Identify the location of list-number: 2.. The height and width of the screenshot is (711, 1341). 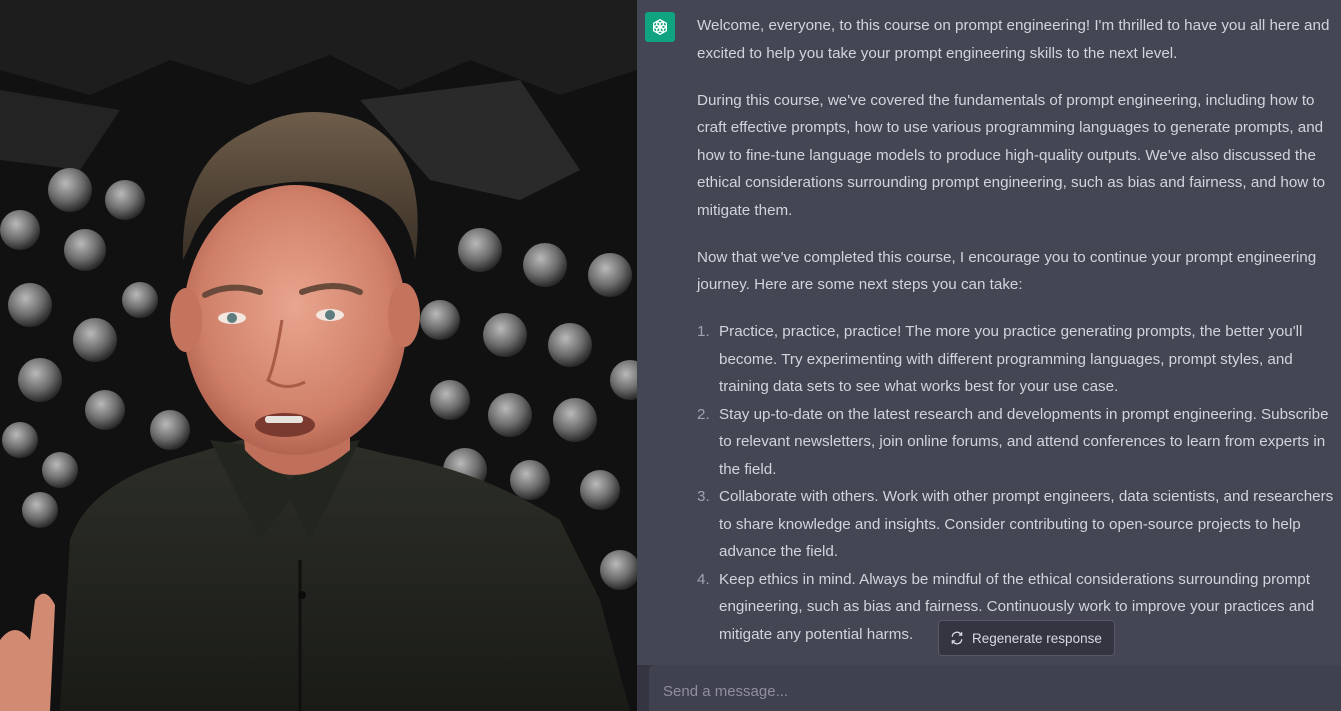
(703, 414).